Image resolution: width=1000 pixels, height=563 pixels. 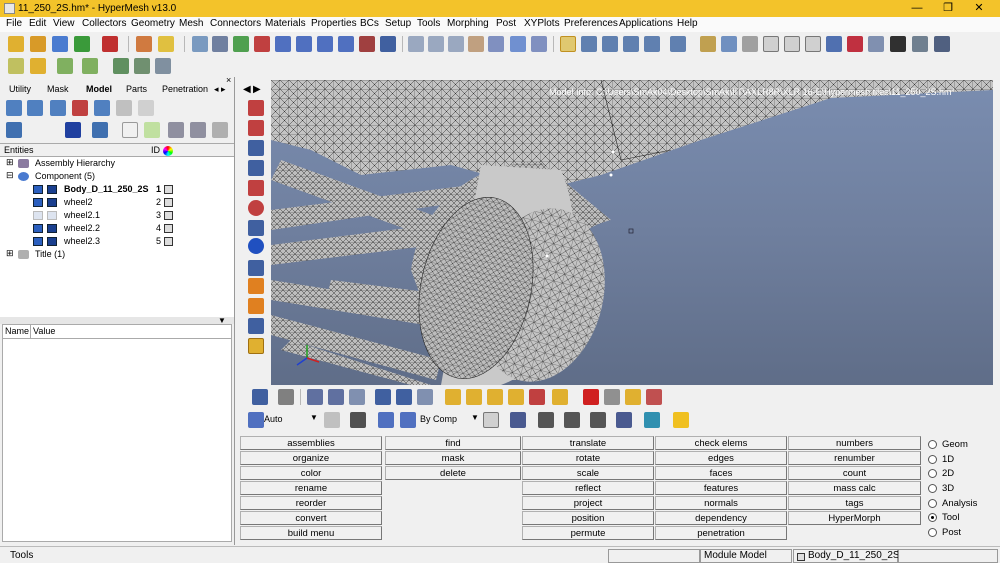 I want to click on menu-materials: Materials, so click(x=285, y=23).